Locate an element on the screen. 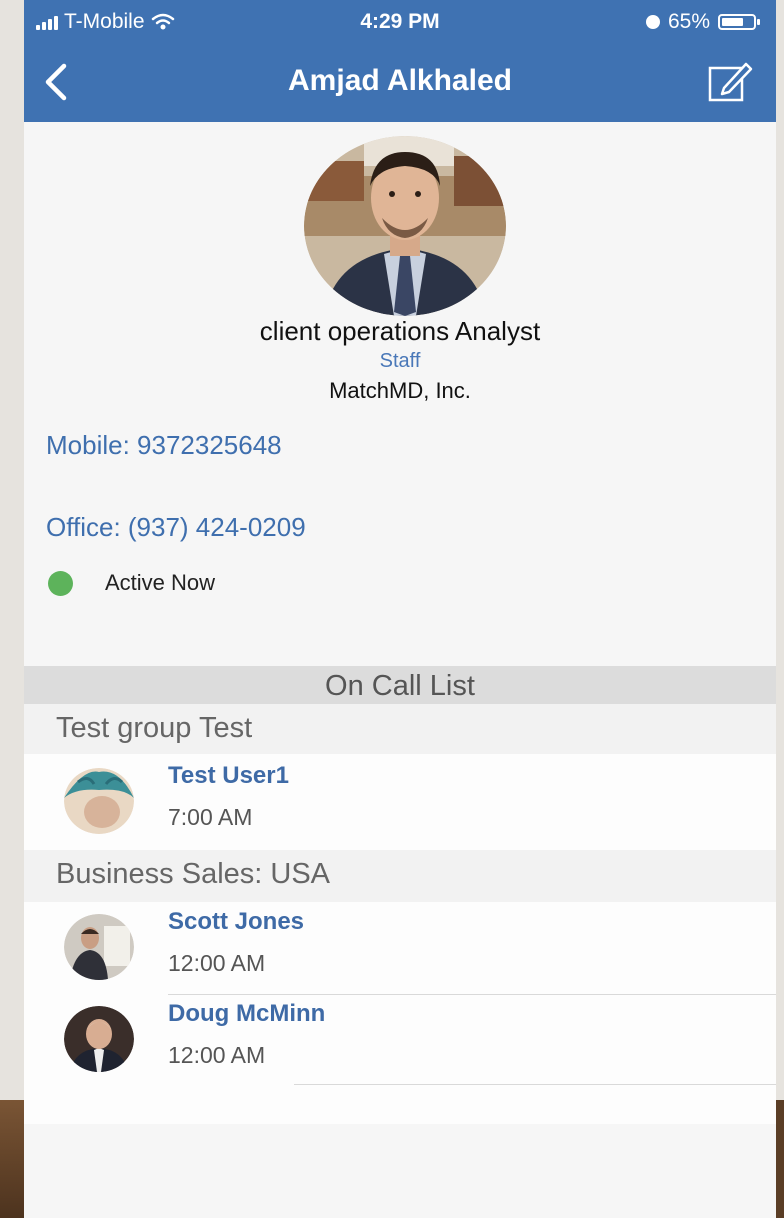 This screenshot has width=784, height=1218. compose-icon is located at coordinates (730, 81).